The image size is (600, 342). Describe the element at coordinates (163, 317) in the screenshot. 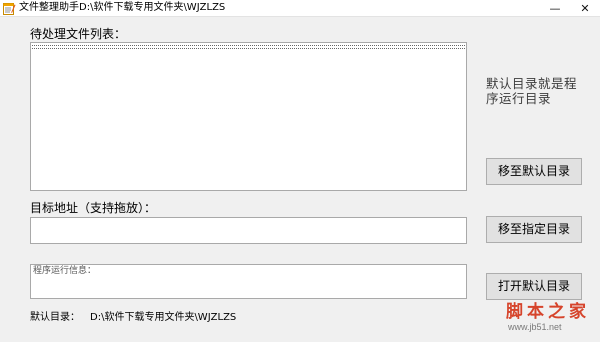

I see `default-dir-value: D:\软件下载专用文件夹\WJZLZS` at that location.